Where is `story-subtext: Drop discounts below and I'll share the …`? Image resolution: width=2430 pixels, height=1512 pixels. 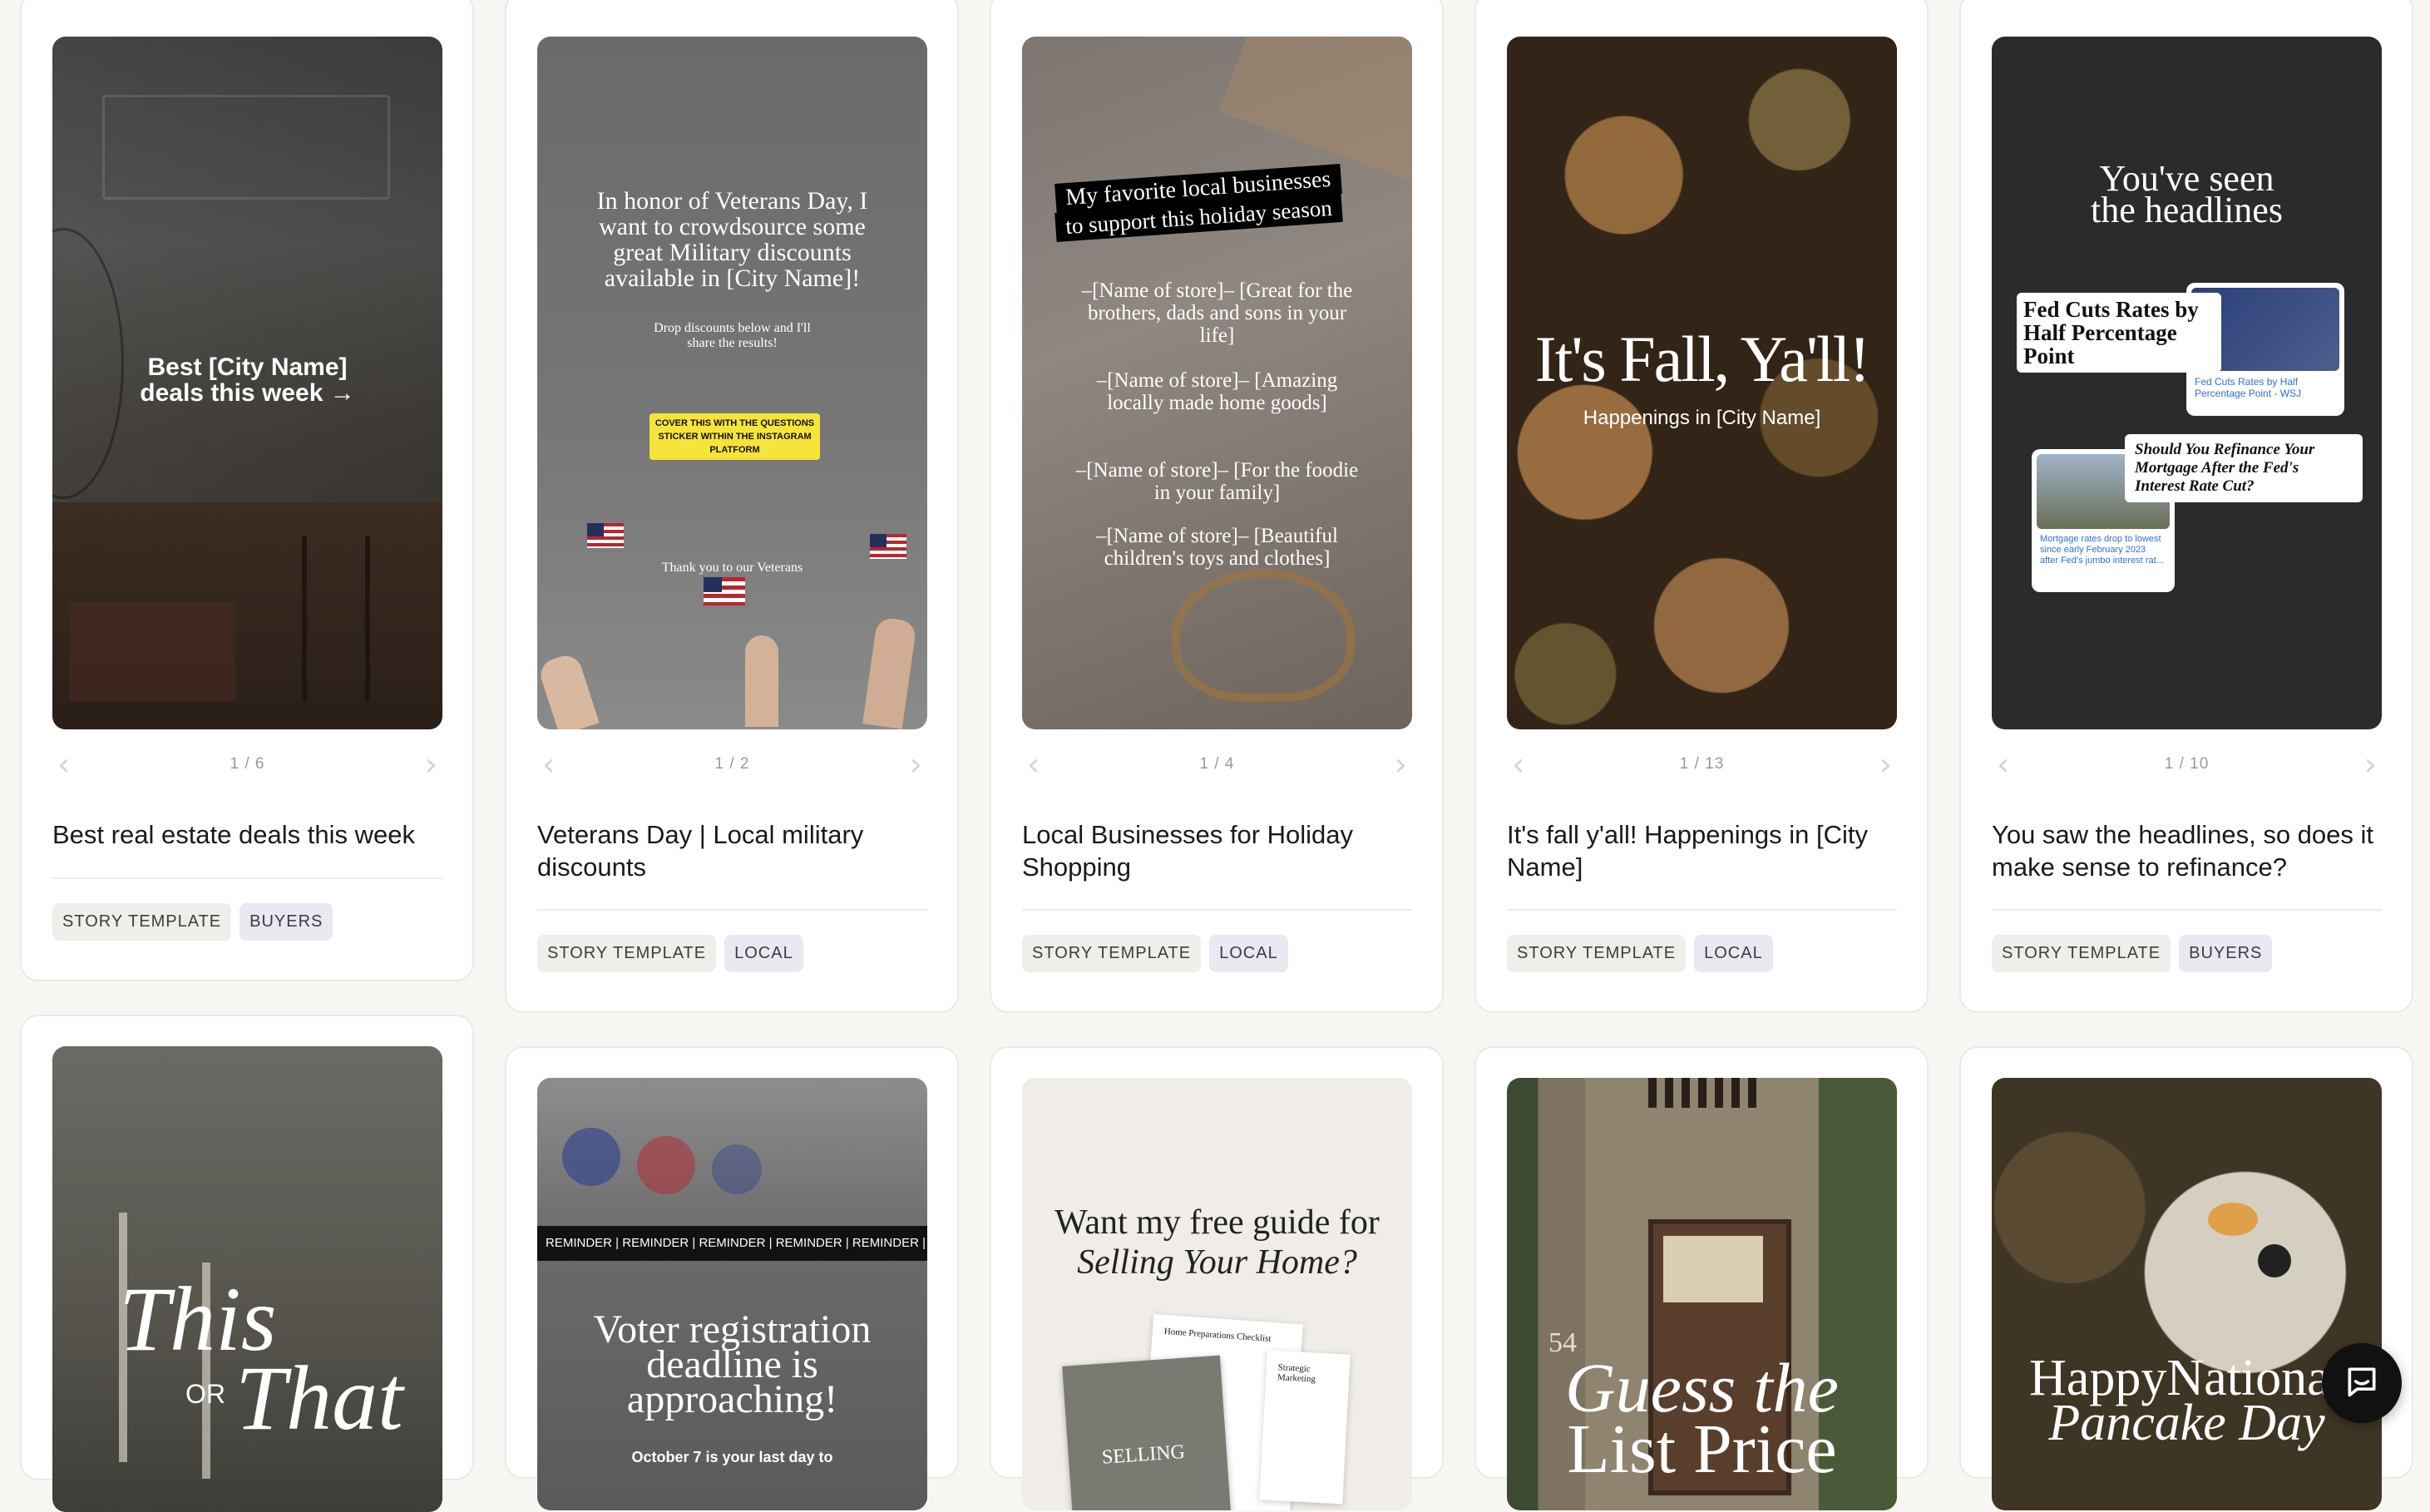
story-subtext: Drop discounts below and I'll share the … is located at coordinates (732, 335).